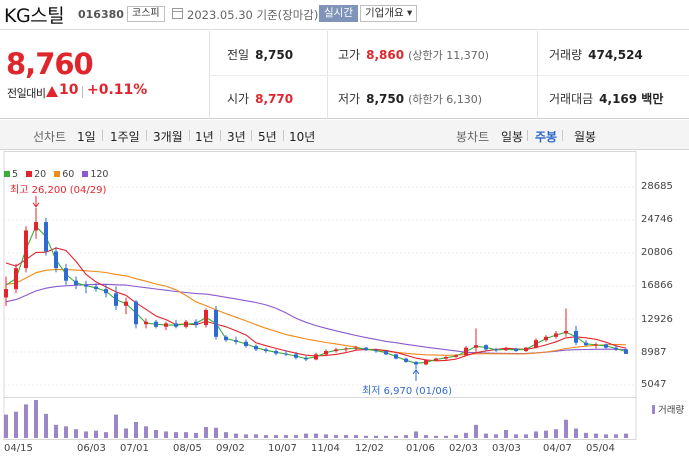 Image resolution: width=689 pixels, height=465 pixels. Describe the element at coordinates (36, 174) in the screenshot. I see `legend-ma20: 20` at that location.